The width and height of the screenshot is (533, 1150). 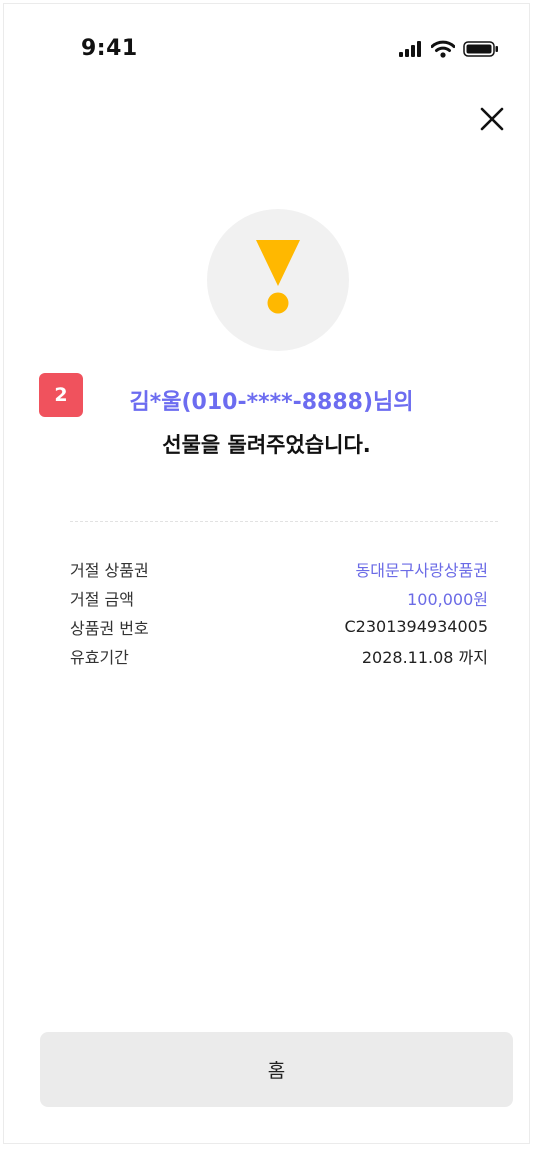 What do you see at coordinates (410, 49) in the screenshot?
I see `signal-icon` at bounding box center [410, 49].